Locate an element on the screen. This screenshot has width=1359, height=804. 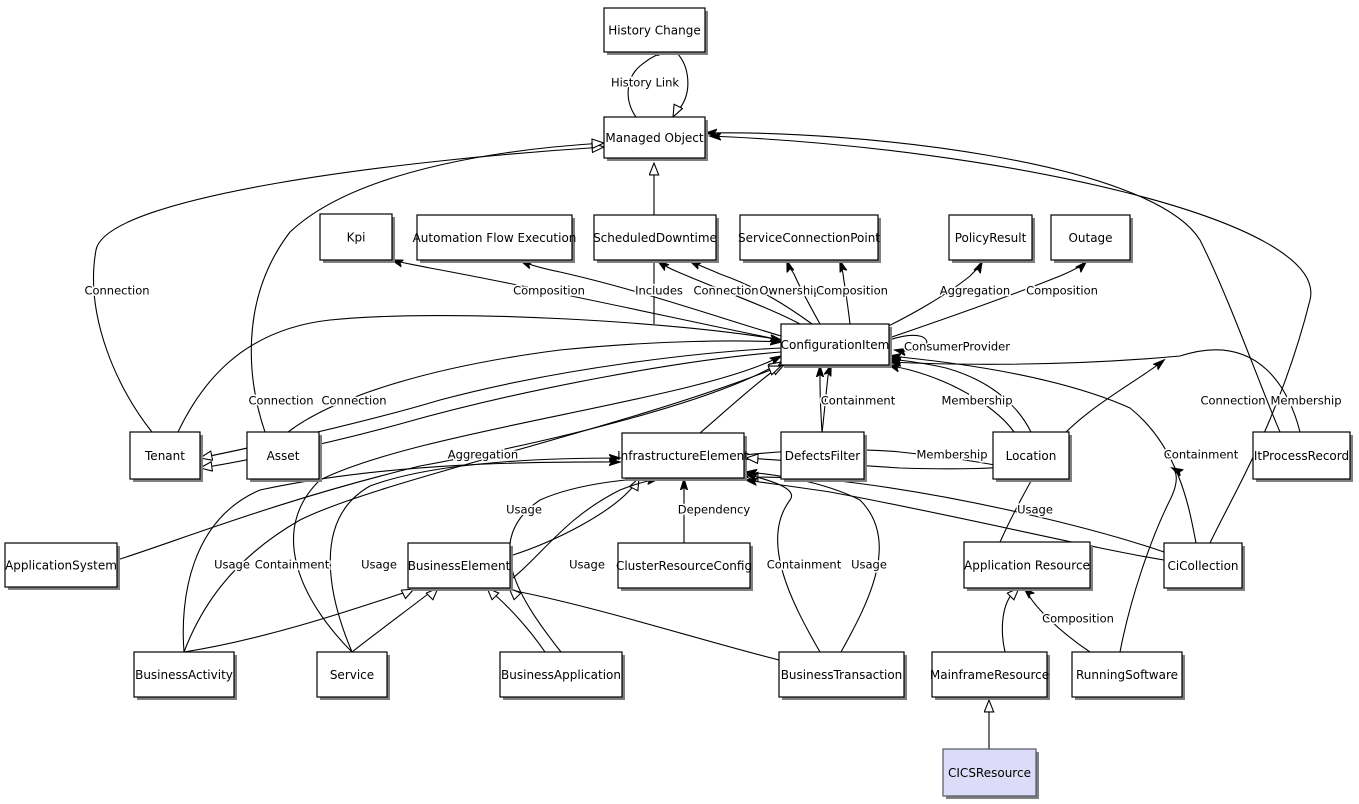
class-box-service_conn_point: ServiceConnectionPoint is located at coordinates (809, 238).